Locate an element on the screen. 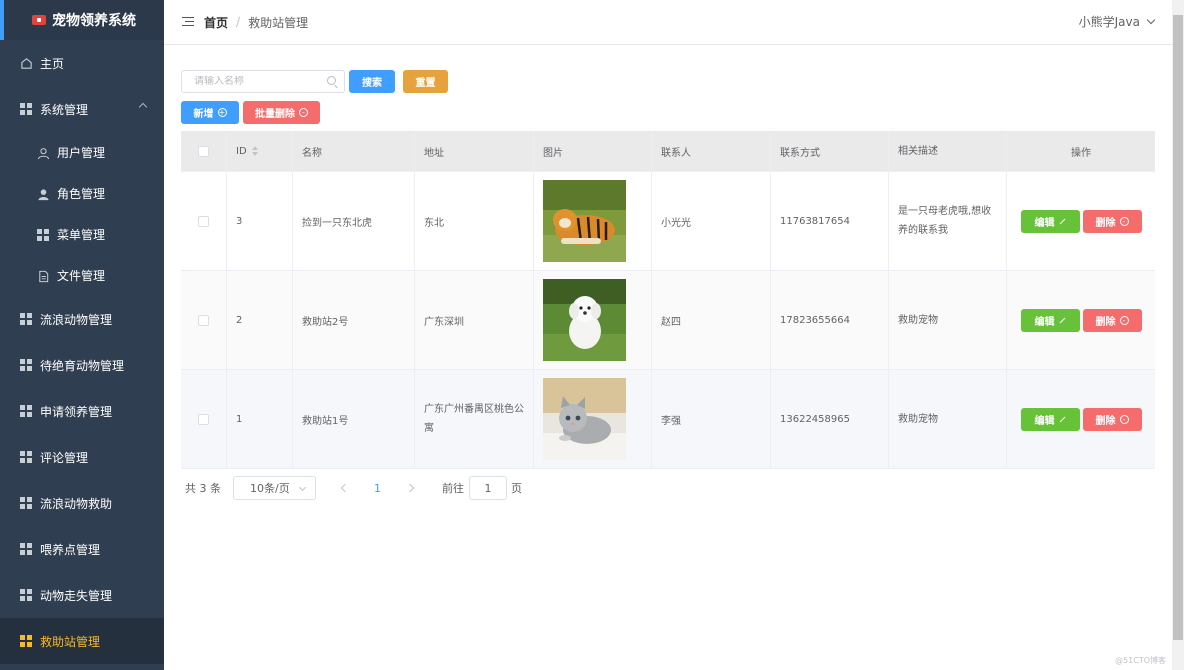 This screenshot has width=1184, height=670. sidebar-item-label: 申请领养管理 is located at coordinates (76, 411).